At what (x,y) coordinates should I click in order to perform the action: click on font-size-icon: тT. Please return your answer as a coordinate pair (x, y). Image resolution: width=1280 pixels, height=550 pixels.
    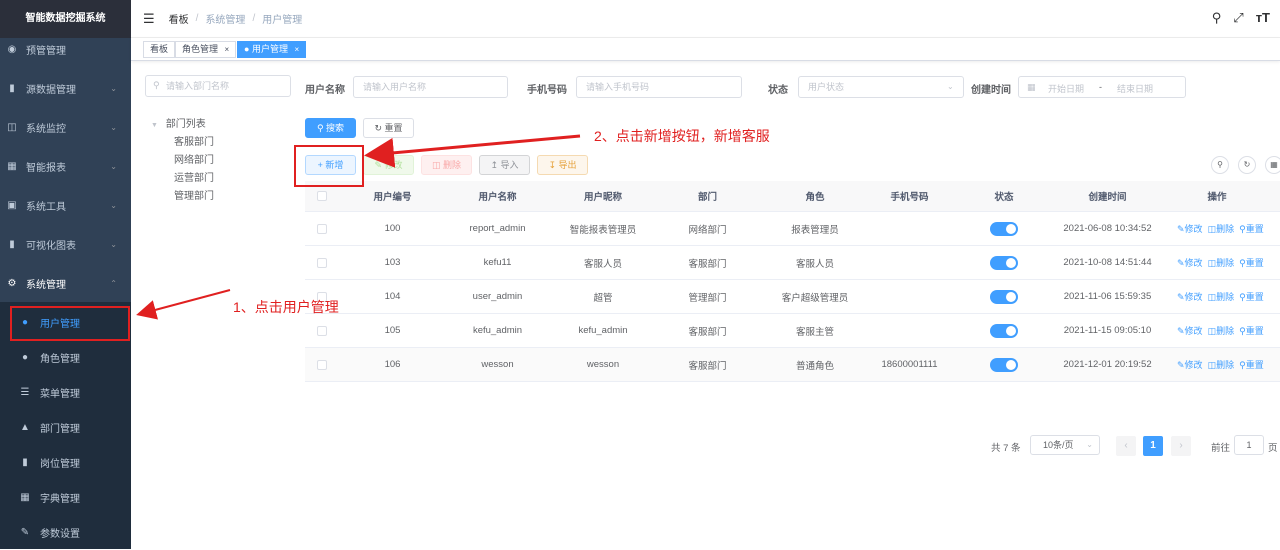
    Looking at the image, I should click on (1263, 18).